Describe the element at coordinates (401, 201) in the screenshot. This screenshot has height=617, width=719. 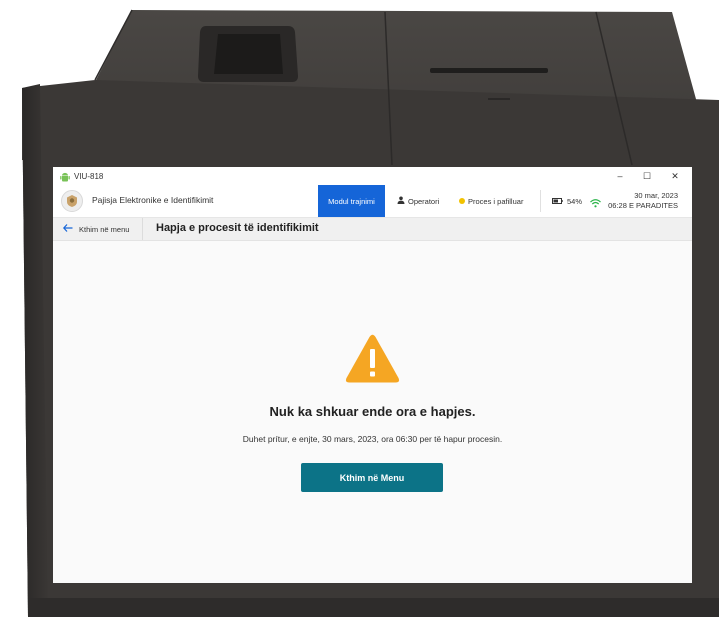
I see `person-icon` at that location.